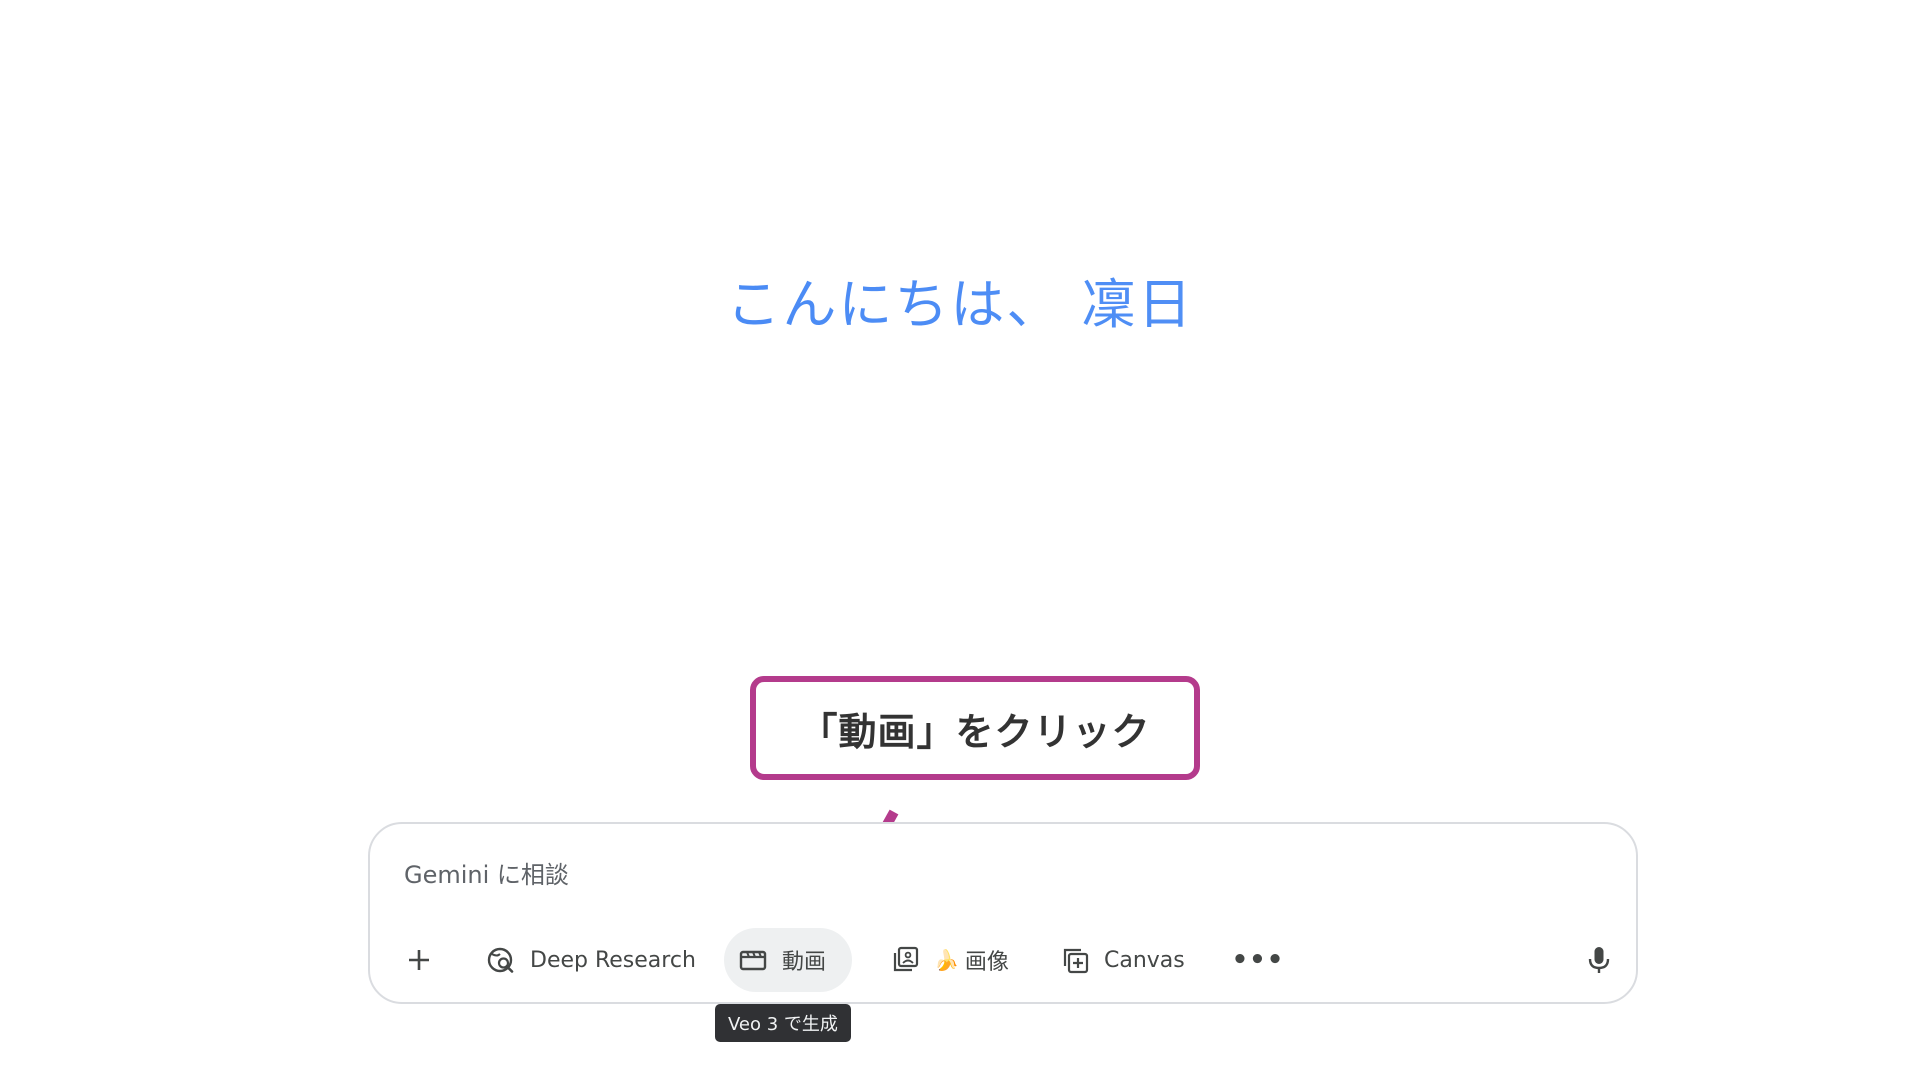  Describe the element at coordinates (1003, 913) in the screenshot. I see `prompt-composer: Deep Research 動画` at that location.